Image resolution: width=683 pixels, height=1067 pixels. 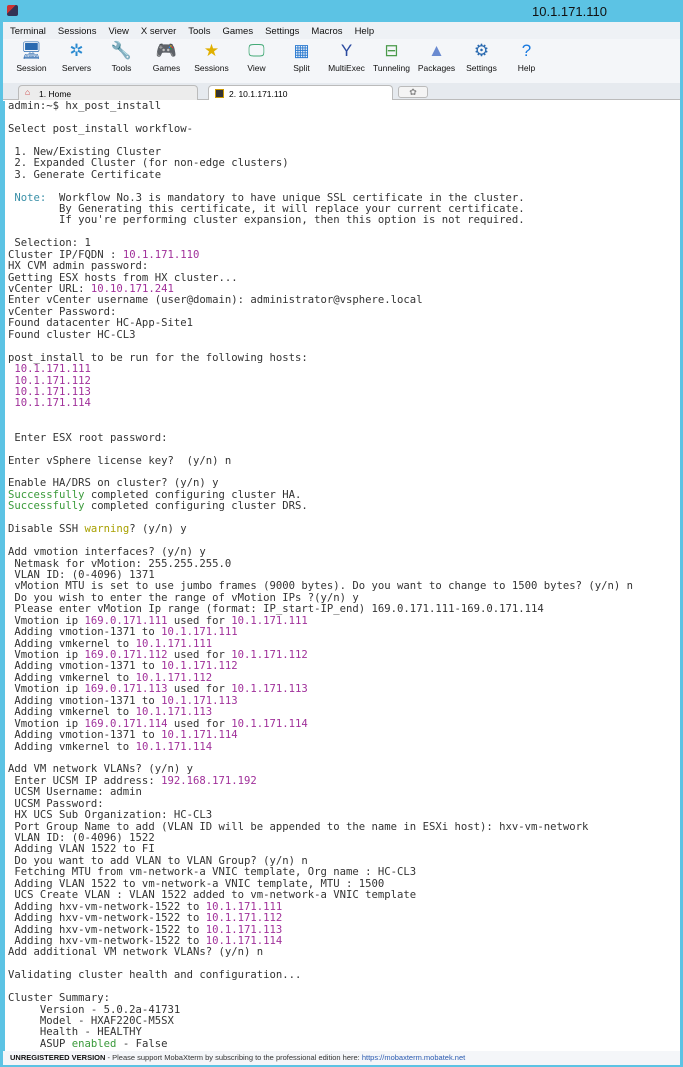 What do you see at coordinates (58, 1057) in the screenshot?
I see `unregistered-label: UNREGISTERED VERSION` at bounding box center [58, 1057].